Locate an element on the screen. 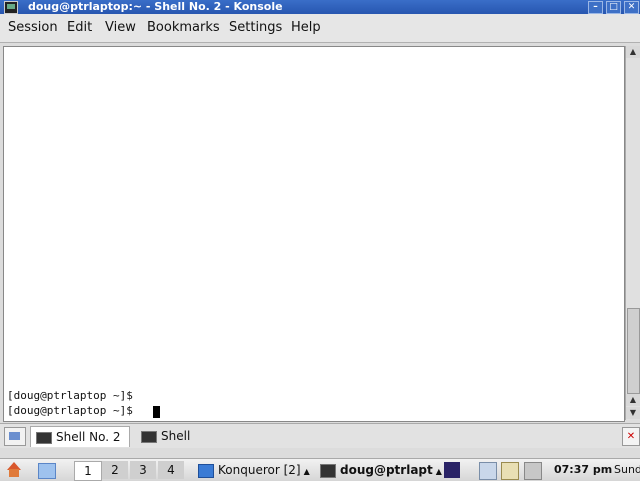 The height and width of the screenshot is (481, 640). close-button: ✕ is located at coordinates (631, 7).